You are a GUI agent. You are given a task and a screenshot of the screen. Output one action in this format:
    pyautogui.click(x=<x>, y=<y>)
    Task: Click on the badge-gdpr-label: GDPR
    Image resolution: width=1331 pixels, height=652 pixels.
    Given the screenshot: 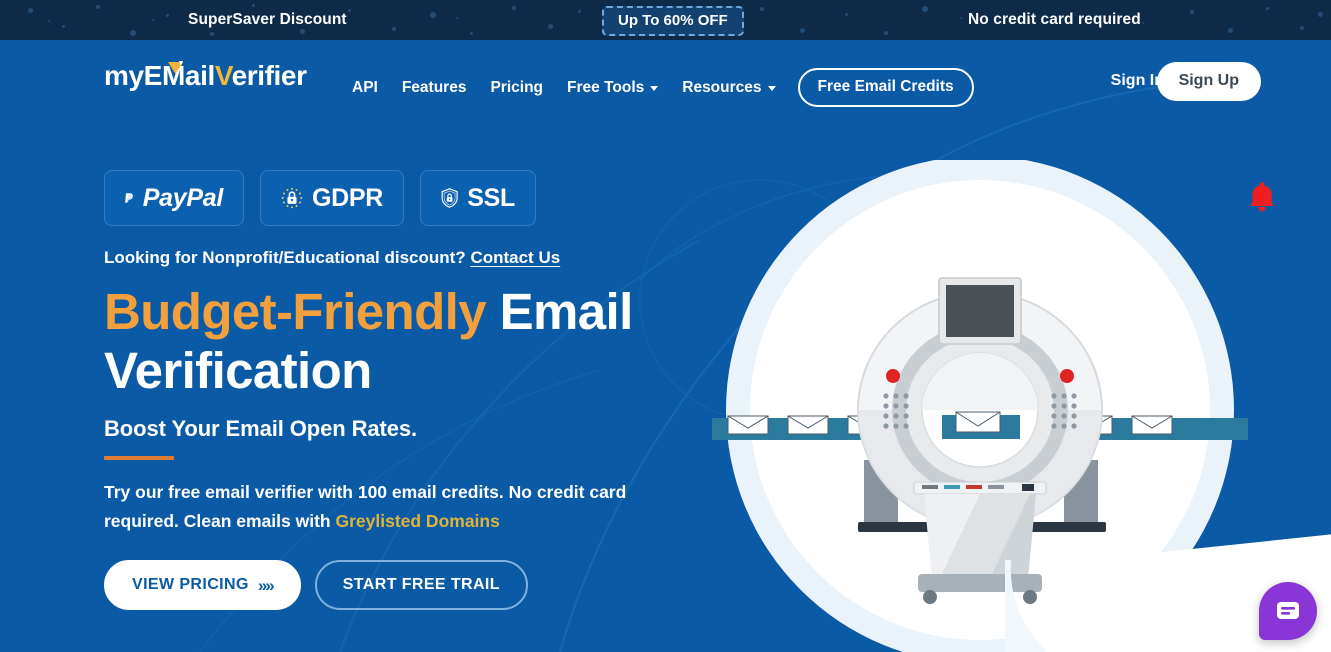 What is the action you would take?
    pyautogui.click(x=347, y=197)
    